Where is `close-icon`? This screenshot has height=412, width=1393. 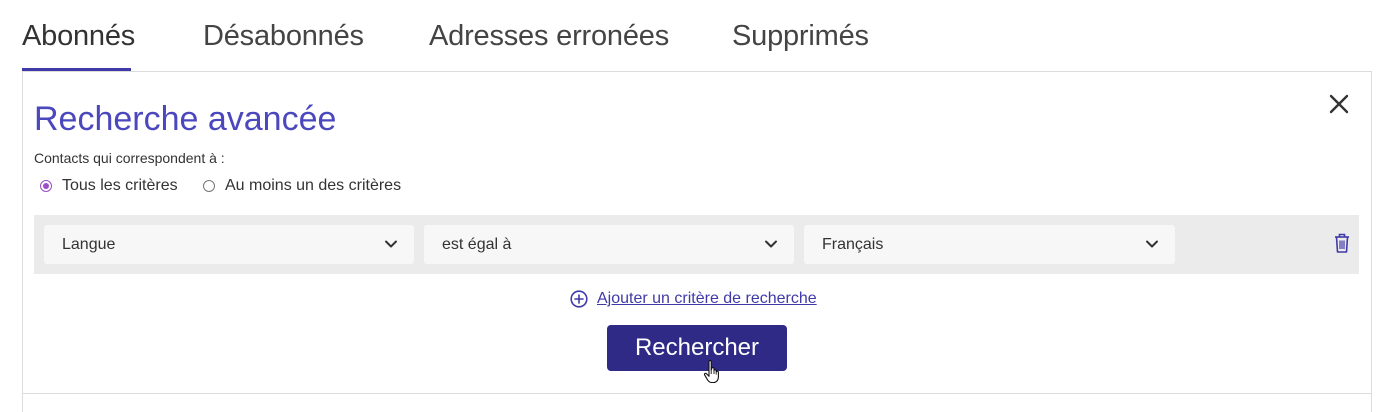 close-icon is located at coordinates (1339, 104).